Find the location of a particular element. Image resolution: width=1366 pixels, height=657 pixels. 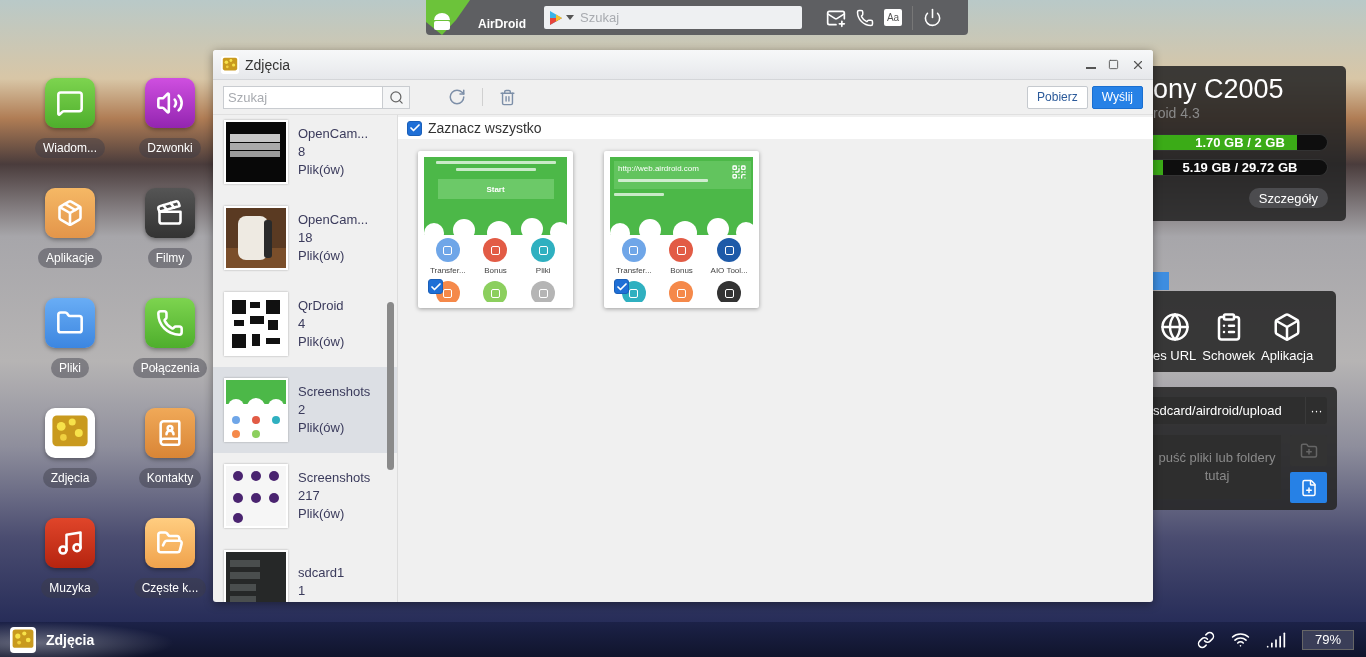

drop-hint: tutaj is located at coordinates (1217, 476).